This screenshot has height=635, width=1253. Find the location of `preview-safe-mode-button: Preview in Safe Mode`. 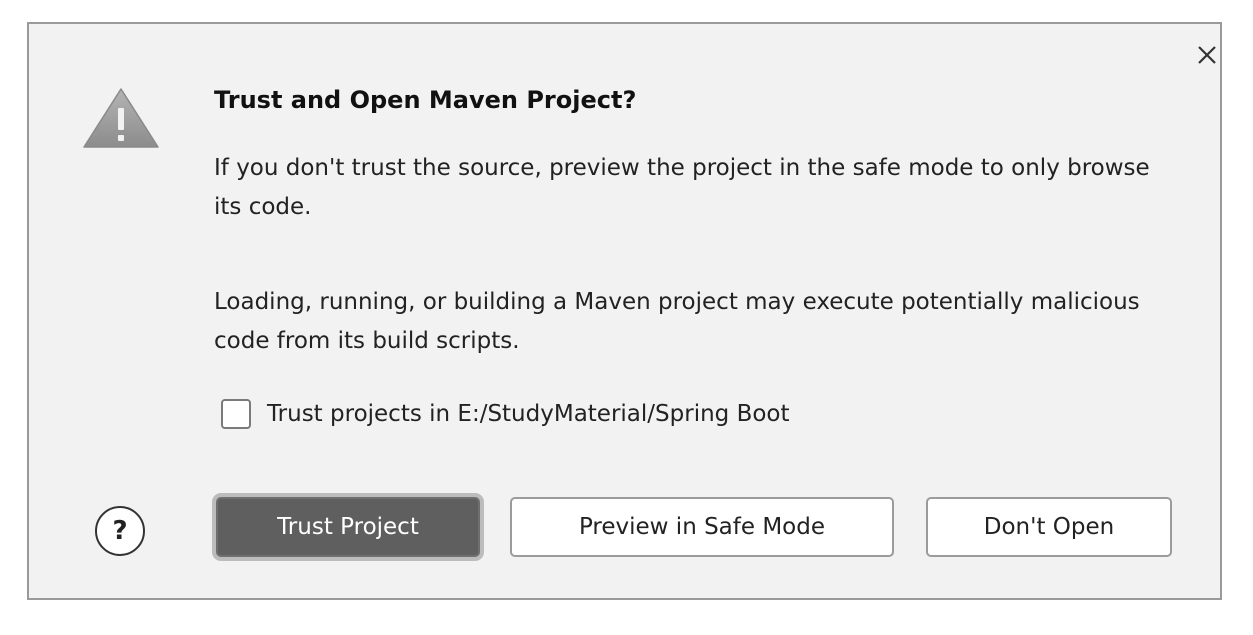

preview-safe-mode-button: Preview in Safe Mode is located at coordinates (702, 527).